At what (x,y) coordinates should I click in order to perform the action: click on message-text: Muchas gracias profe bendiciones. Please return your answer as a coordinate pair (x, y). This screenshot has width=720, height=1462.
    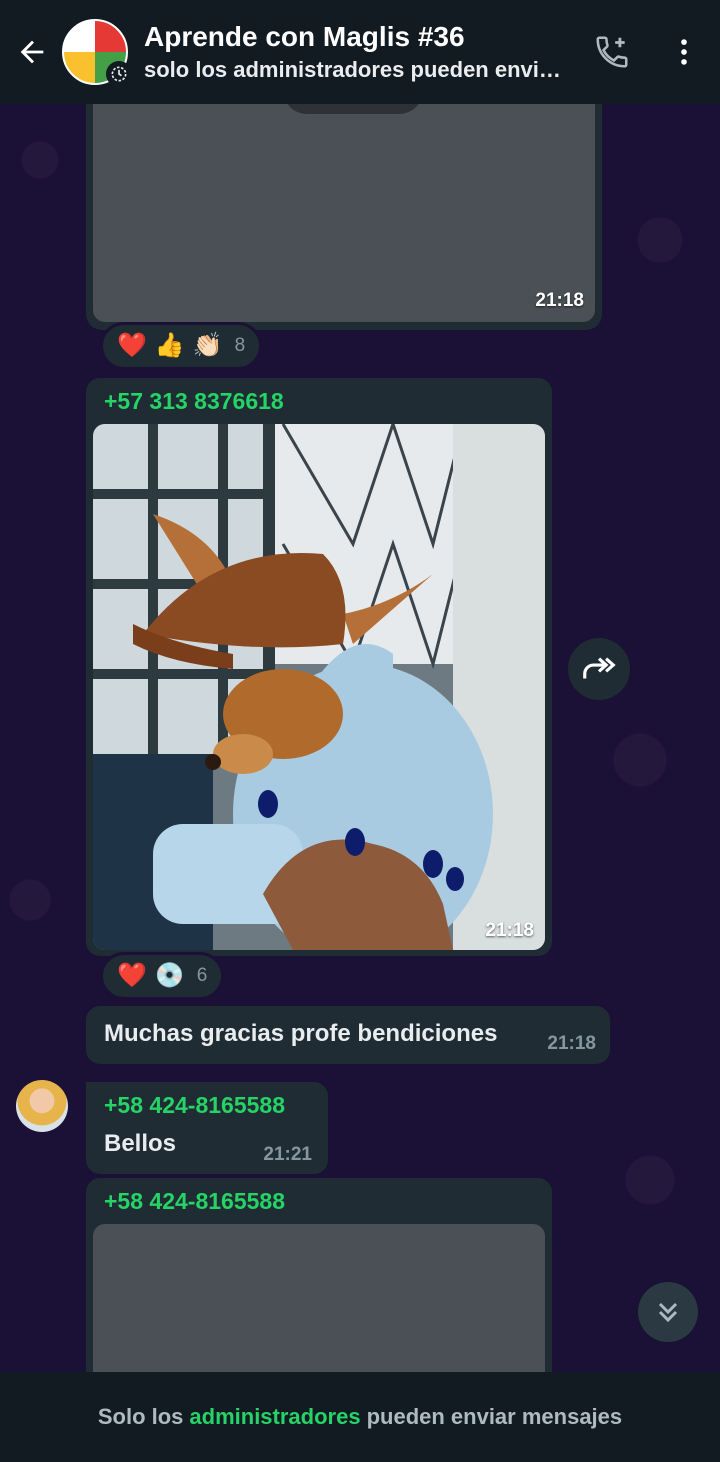
    Looking at the image, I should click on (301, 1033).